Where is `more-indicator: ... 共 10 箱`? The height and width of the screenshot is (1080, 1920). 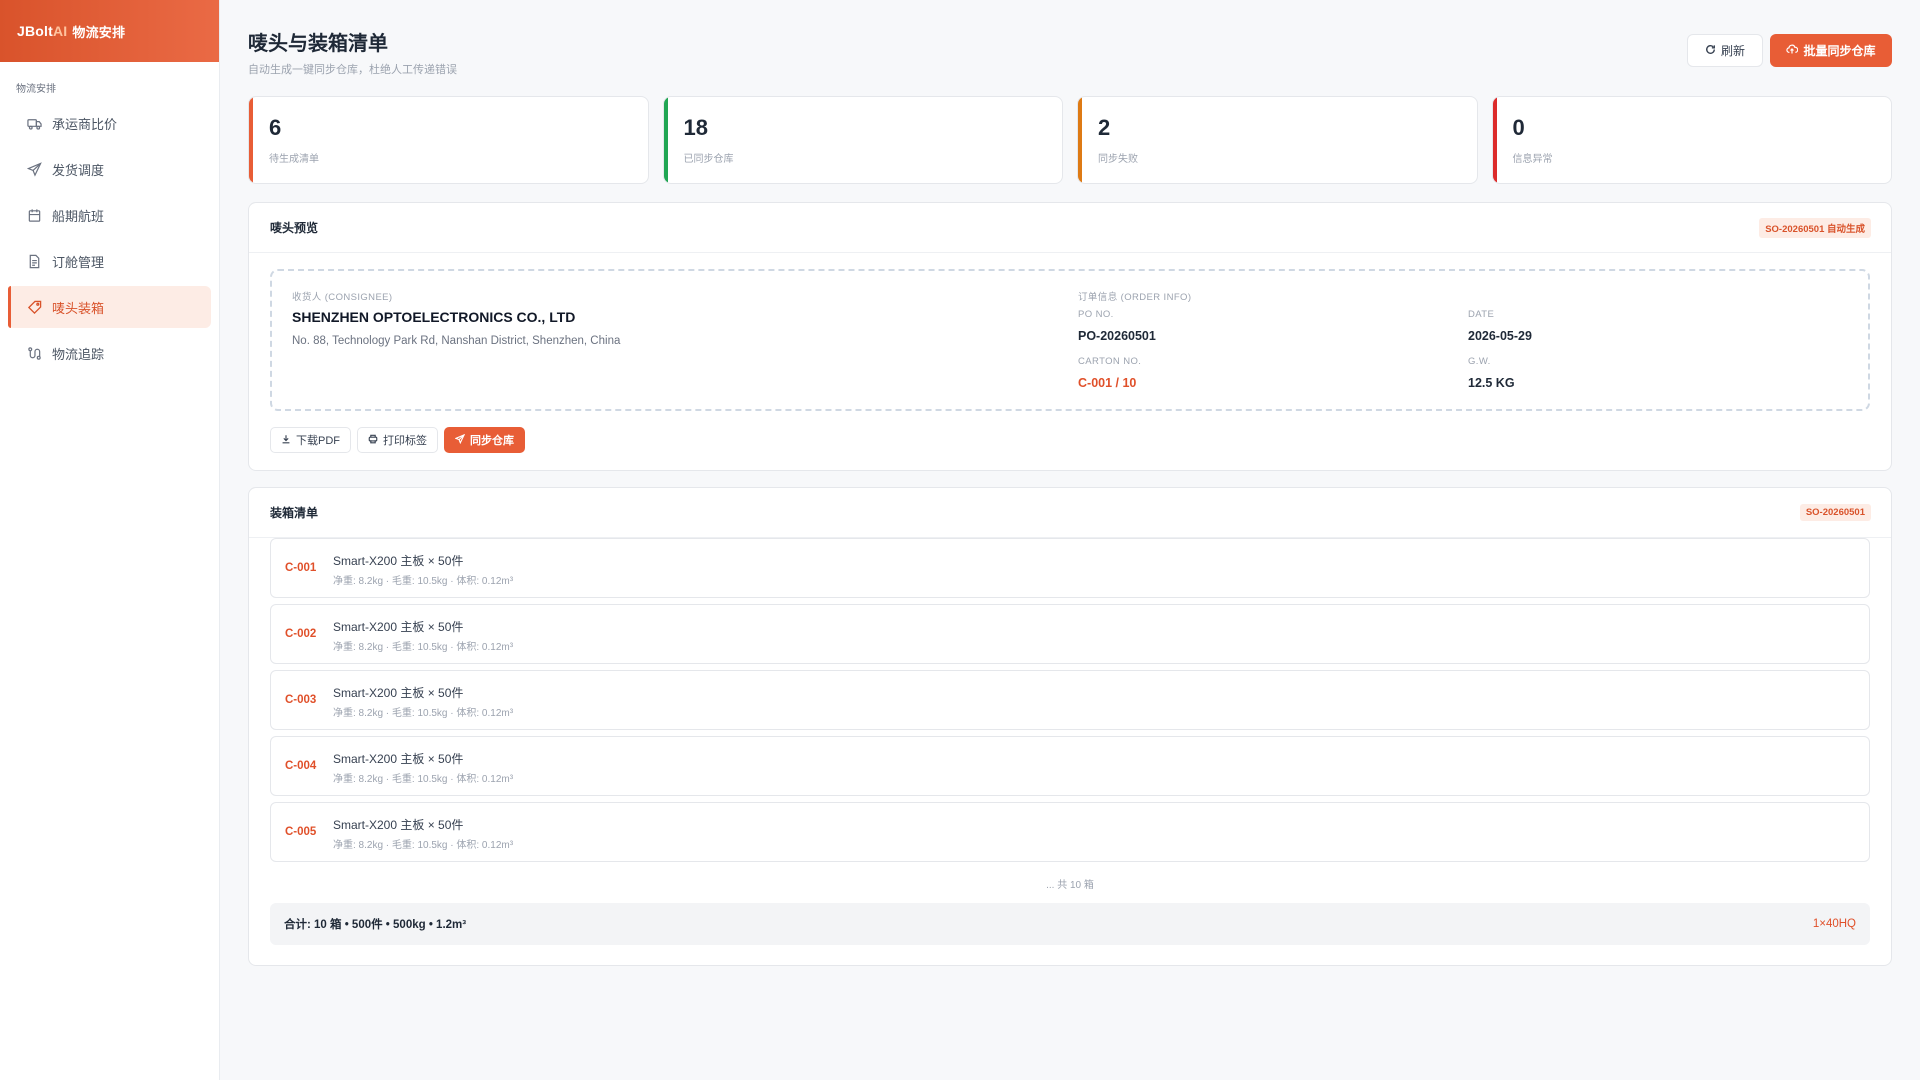
more-indicator: ... 共 10 箱 is located at coordinates (1070, 885).